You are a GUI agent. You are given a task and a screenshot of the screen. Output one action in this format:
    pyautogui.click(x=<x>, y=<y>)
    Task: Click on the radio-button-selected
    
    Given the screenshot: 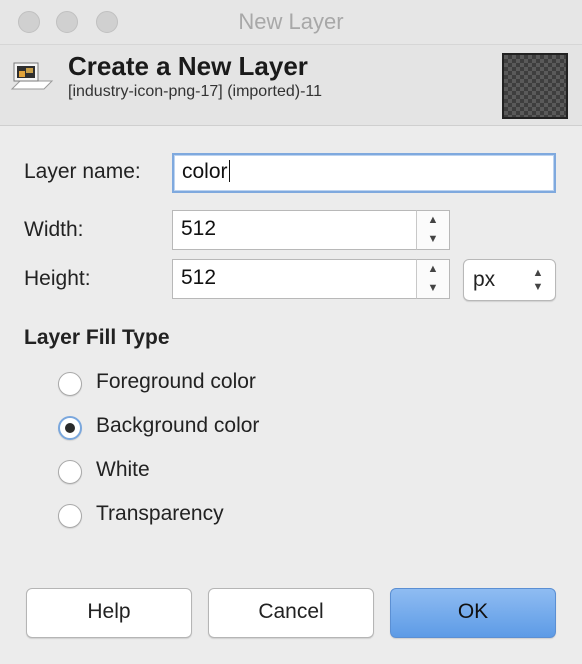 What is the action you would take?
    pyautogui.click(x=70, y=428)
    